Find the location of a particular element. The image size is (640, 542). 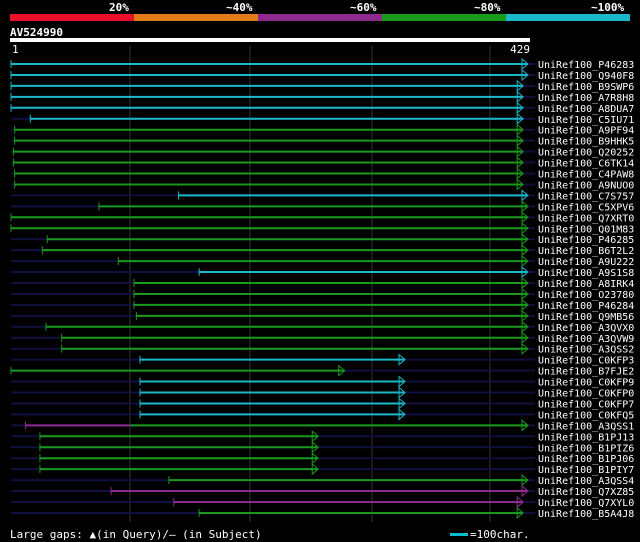

hit-name-link: UniRef100_A9NUO0 is located at coordinates (586, 185).